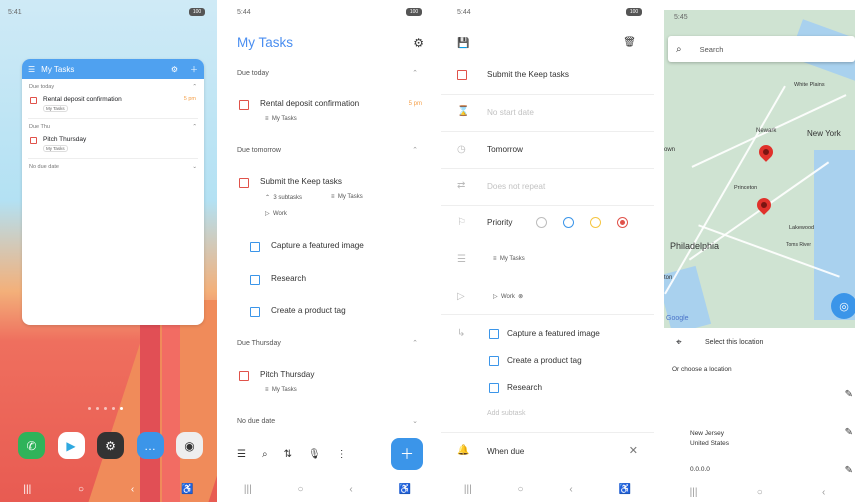  Describe the element at coordinates (106, 69) in the screenshot. I see `widget-title: My Tasks` at that location.